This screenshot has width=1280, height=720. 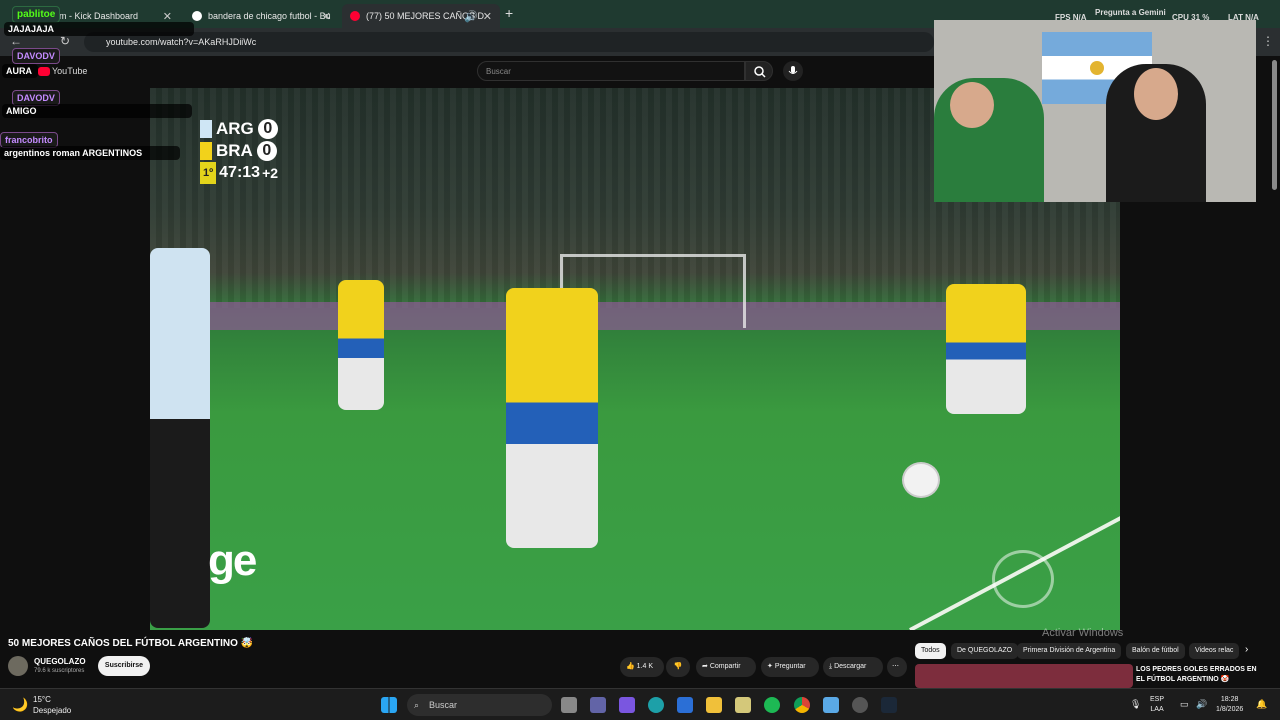 I want to click on file-explorer-icon, so click(x=714, y=705).